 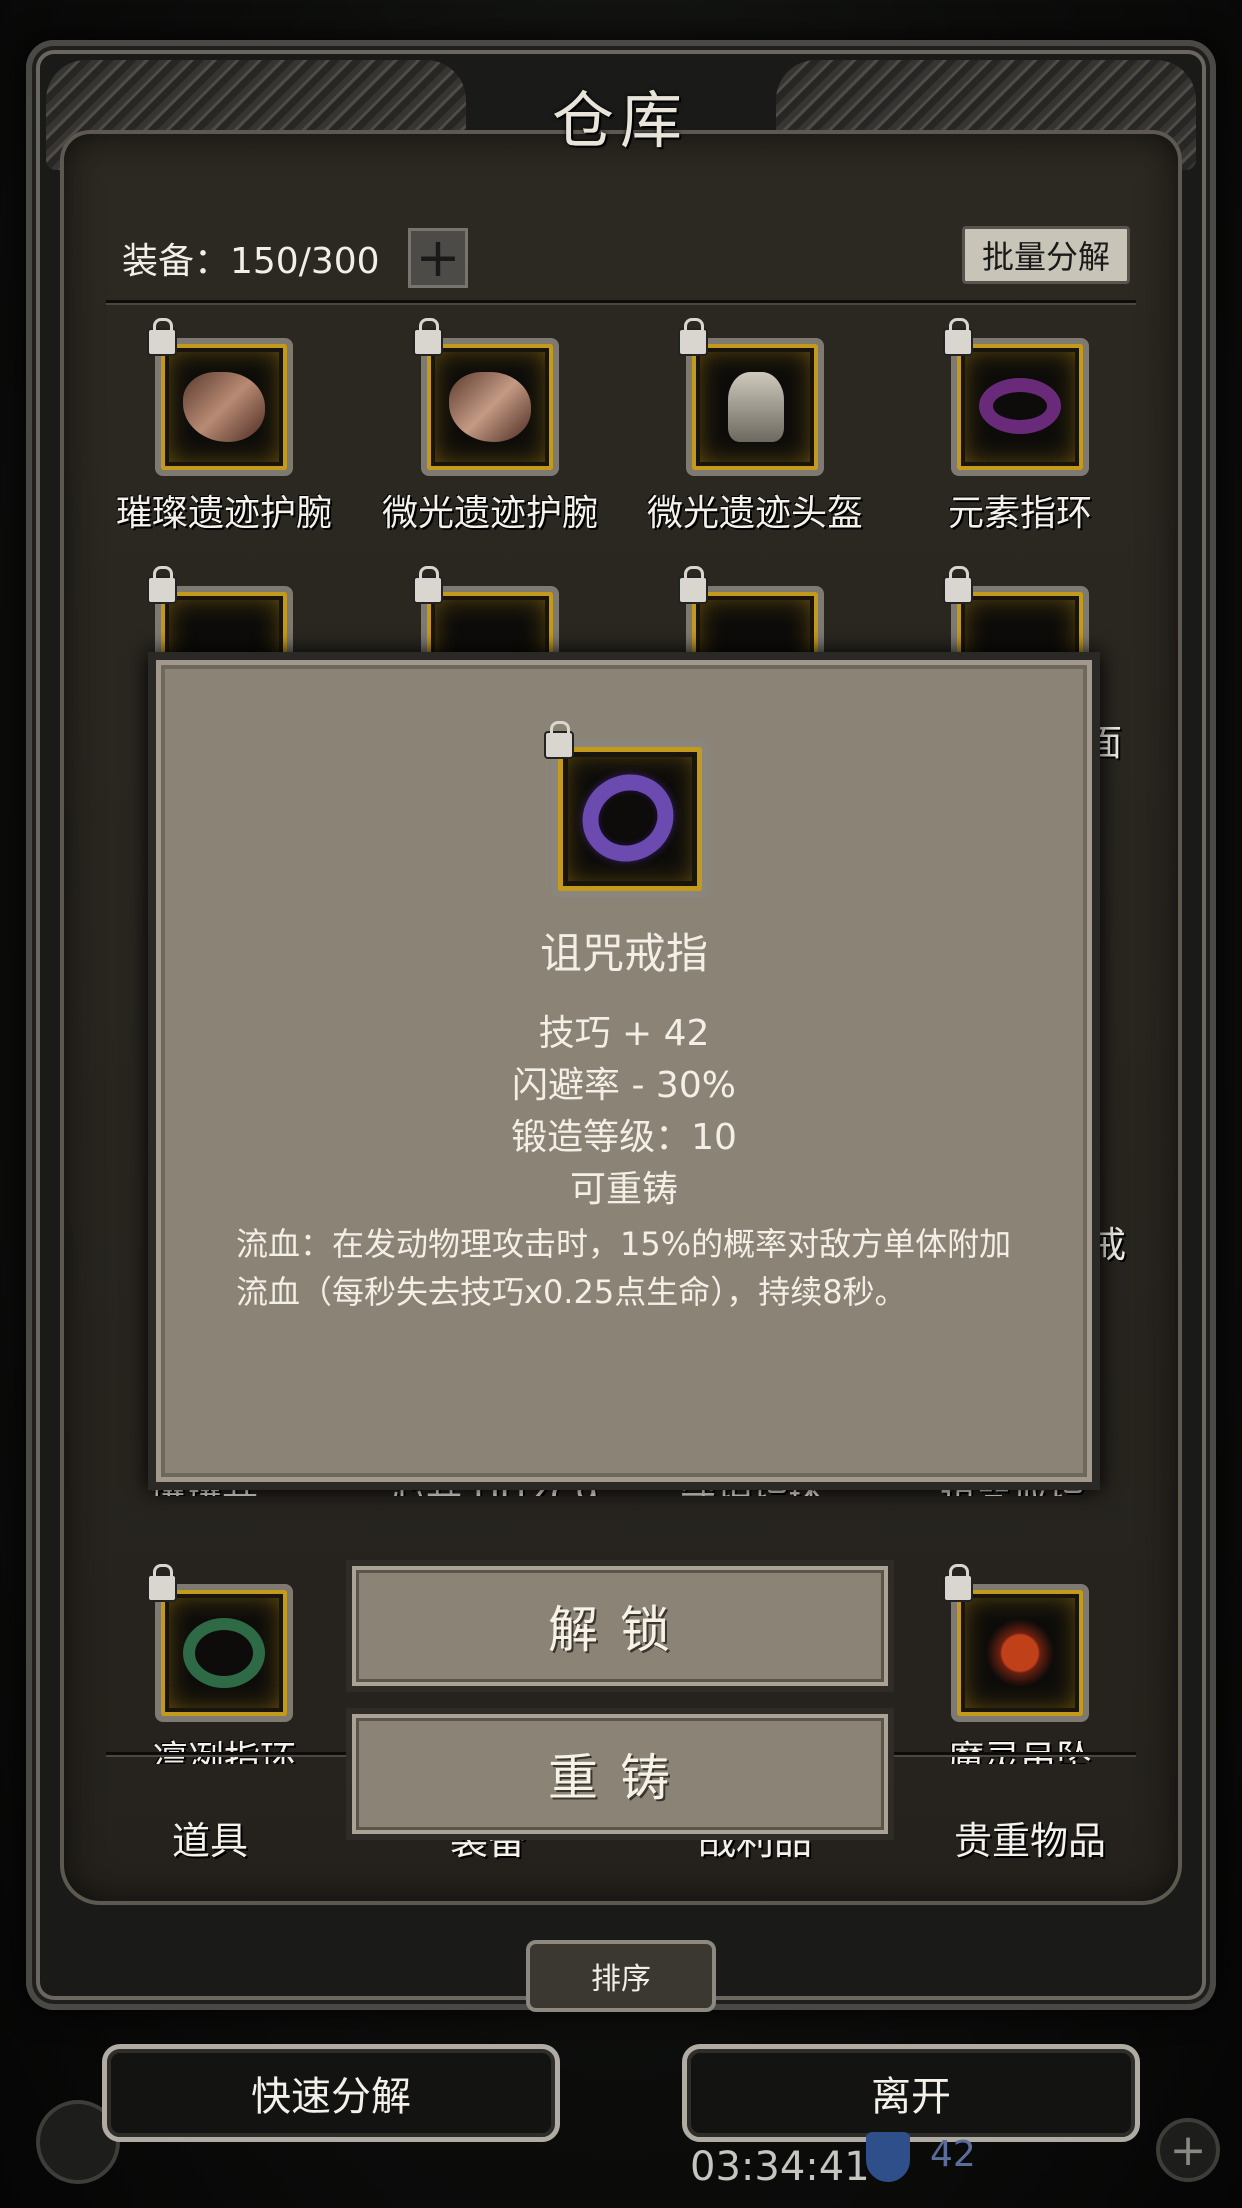 I want to click on stat-reforgeable: 可重铸, so click(x=623, y=1189).